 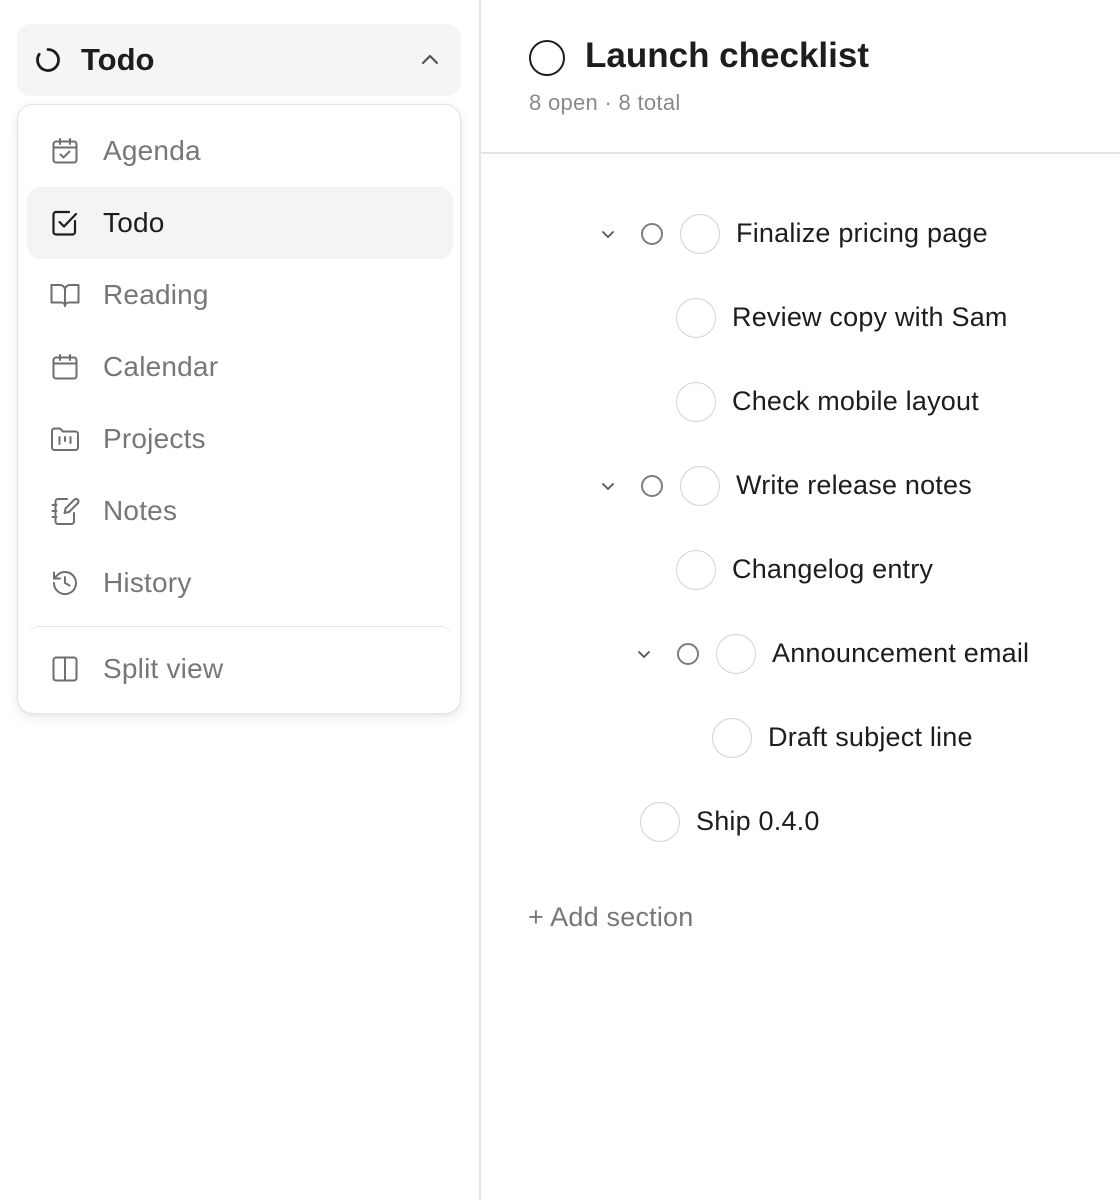 What do you see at coordinates (240, 295) in the screenshot?
I see `menu-item-reading: Reading` at bounding box center [240, 295].